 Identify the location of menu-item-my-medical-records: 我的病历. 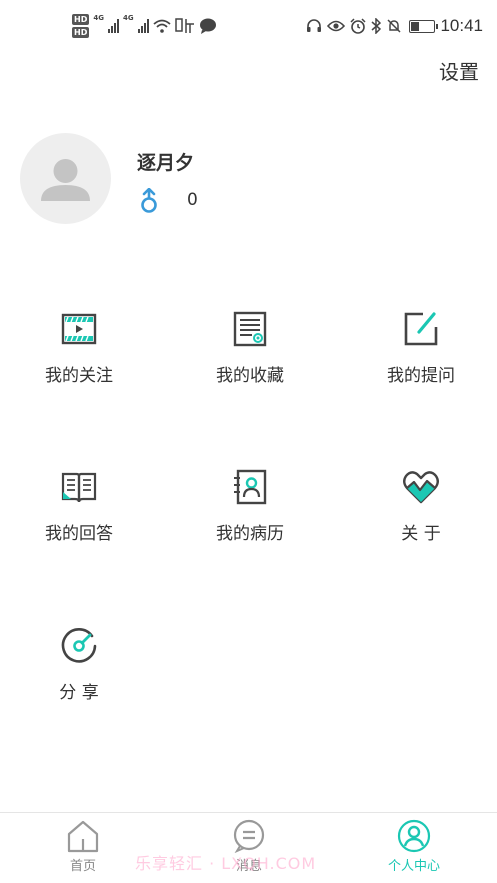
(250, 505).